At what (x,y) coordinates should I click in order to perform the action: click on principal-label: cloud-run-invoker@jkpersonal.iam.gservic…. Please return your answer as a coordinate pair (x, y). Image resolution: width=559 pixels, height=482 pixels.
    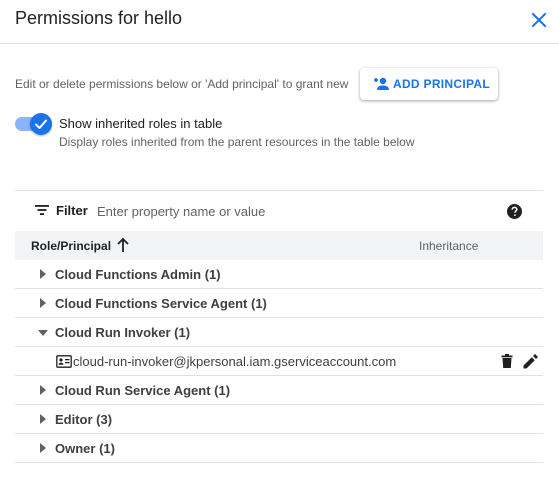
    Looking at the image, I should click on (235, 361).